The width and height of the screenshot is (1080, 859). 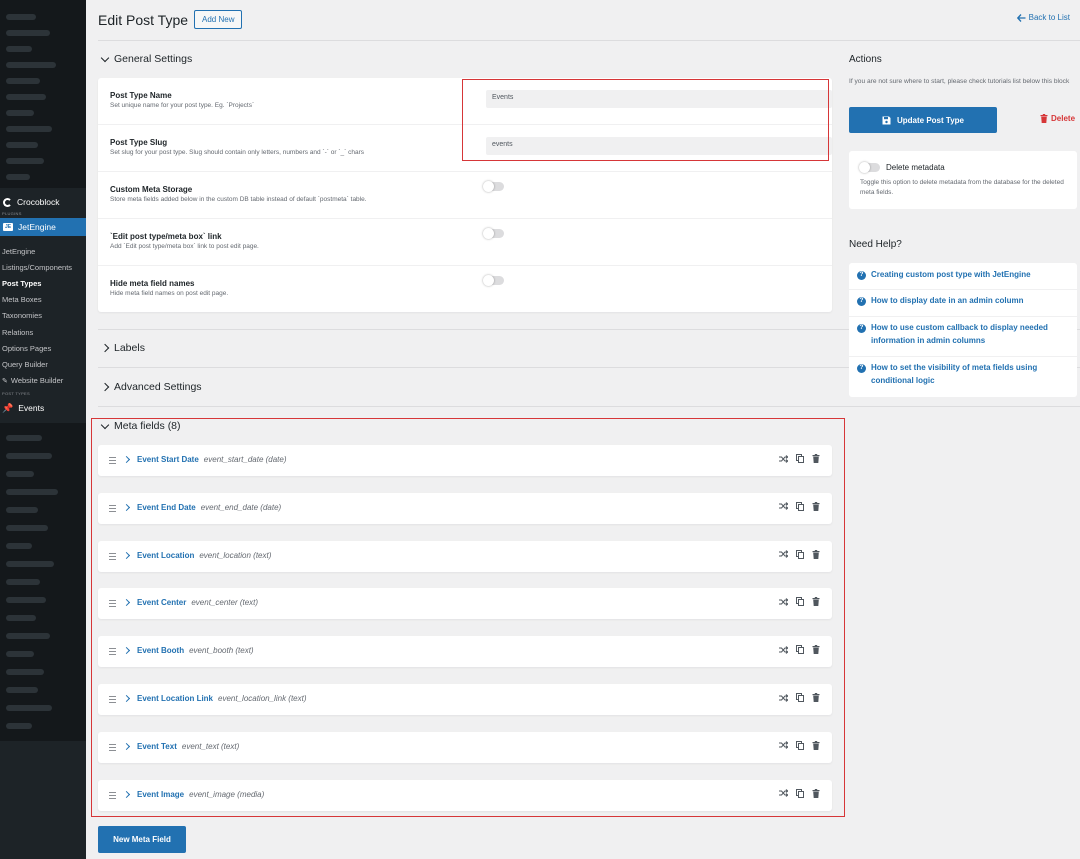 What do you see at coordinates (161, 651) in the screenshot?
I see `meta-field-label: Event Booth` at bounding box center [161, 651].